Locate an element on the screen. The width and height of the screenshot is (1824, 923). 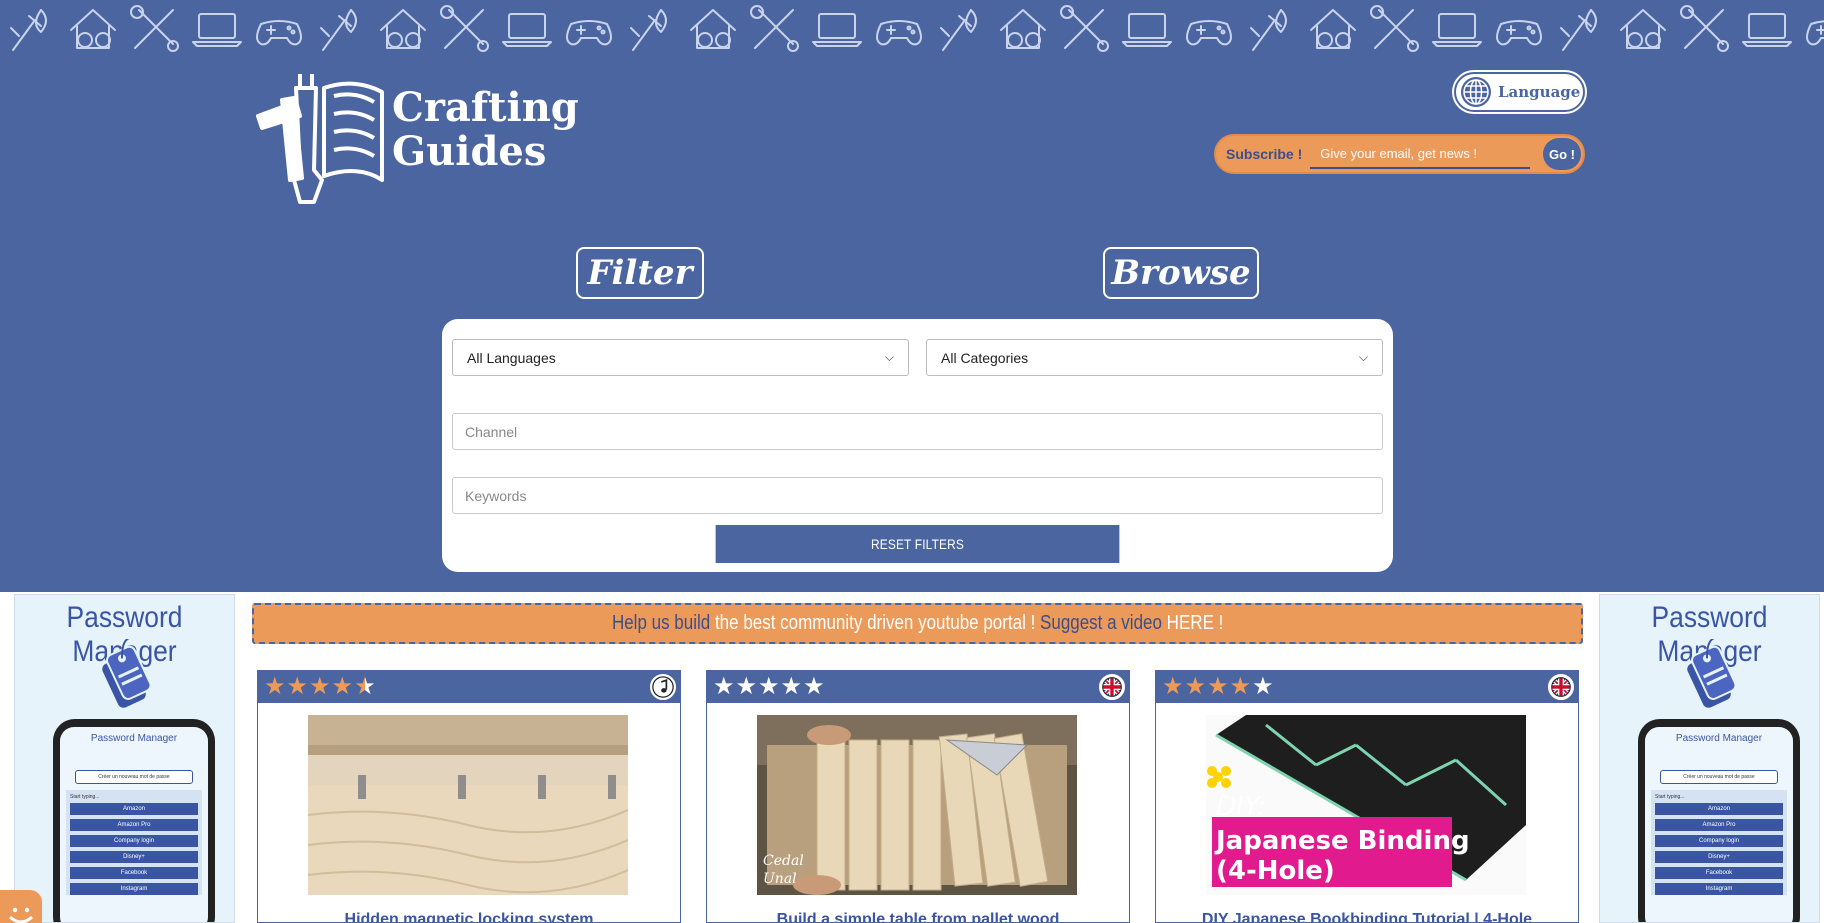
thumb-watermark-2: Unal is located at coordinates (780, 879).